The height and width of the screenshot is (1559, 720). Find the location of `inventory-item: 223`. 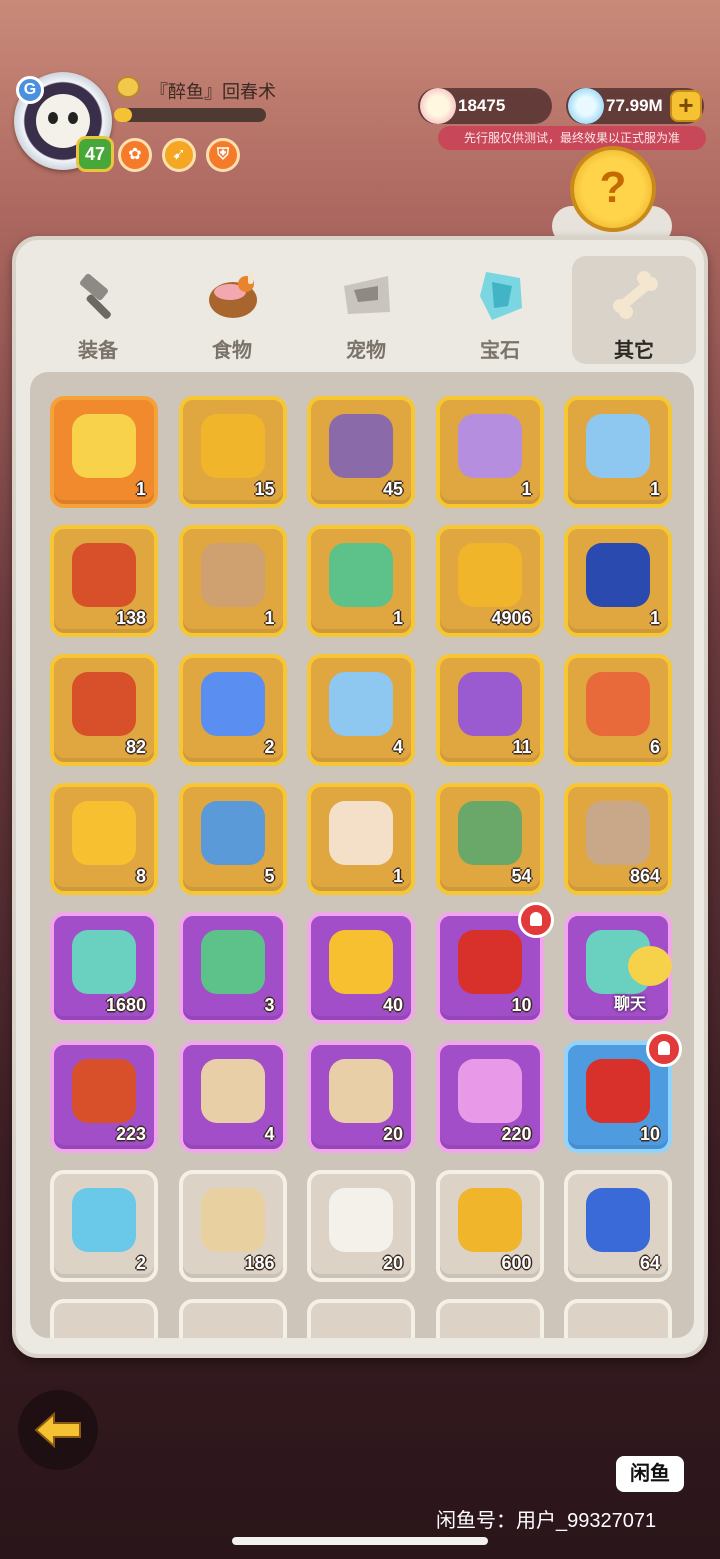

inventory-item: 223 is located at coordinates (104, 1097).